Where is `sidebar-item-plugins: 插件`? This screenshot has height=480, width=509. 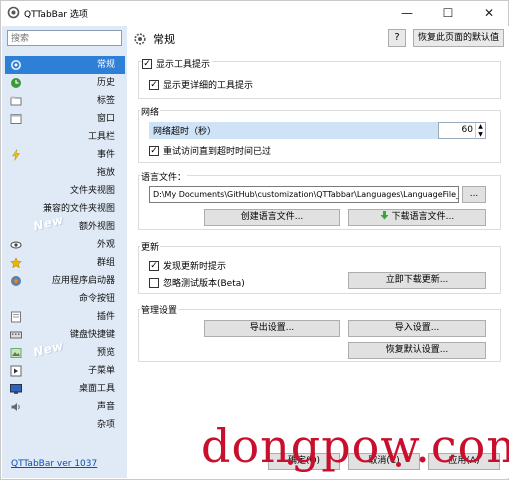
sidebar-item-plugins: 插件 is located at coordinates (65, 317).